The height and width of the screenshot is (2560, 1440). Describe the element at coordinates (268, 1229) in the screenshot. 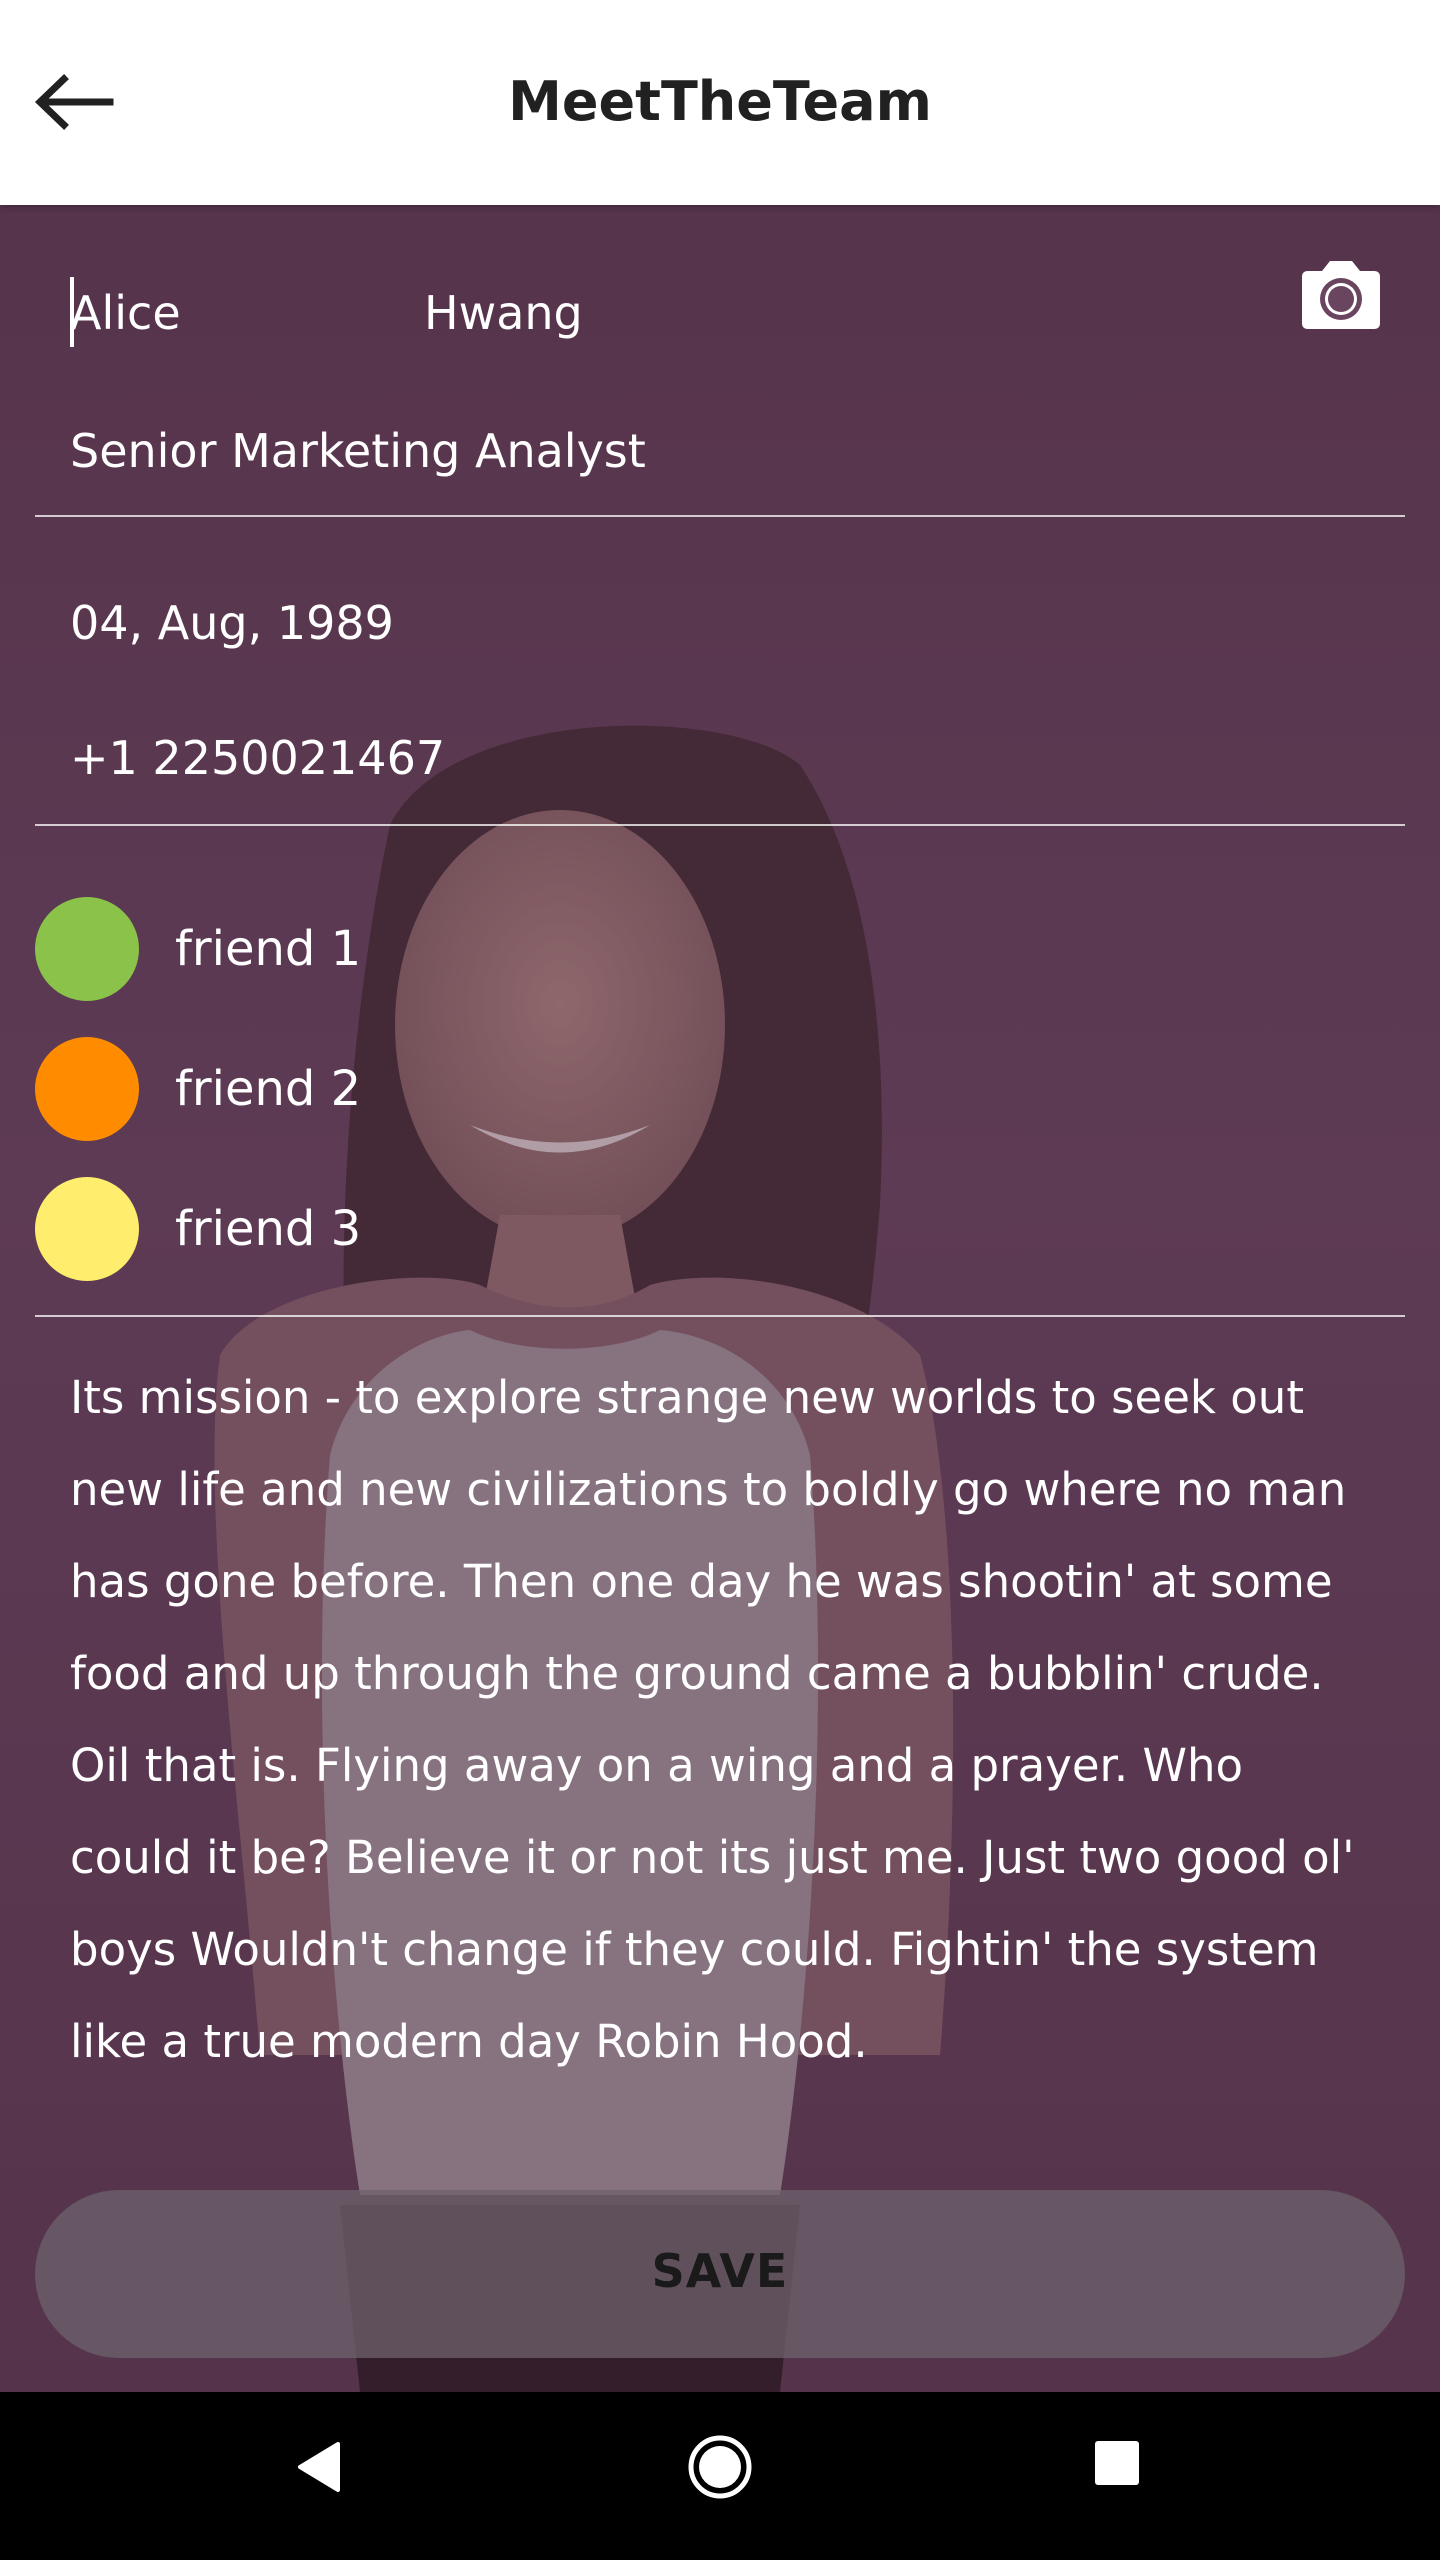

I see `friend-label: friend 3` at that location.